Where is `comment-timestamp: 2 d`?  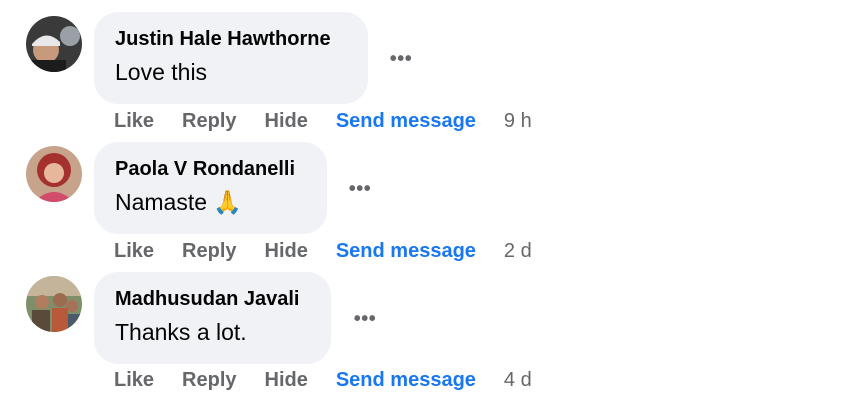 comment-timestamp: 2 d is located at coordinates (518, 251).